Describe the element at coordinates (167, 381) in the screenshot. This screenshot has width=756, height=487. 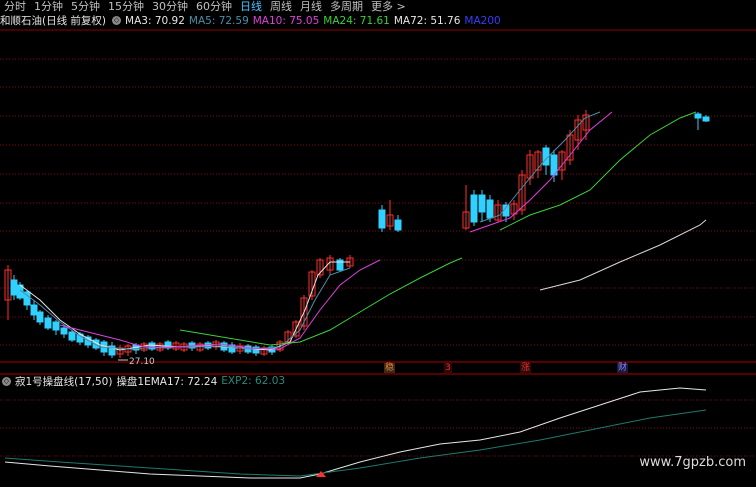
I see `ema17-value: 操盘1EMA17: 72.24` at that location.